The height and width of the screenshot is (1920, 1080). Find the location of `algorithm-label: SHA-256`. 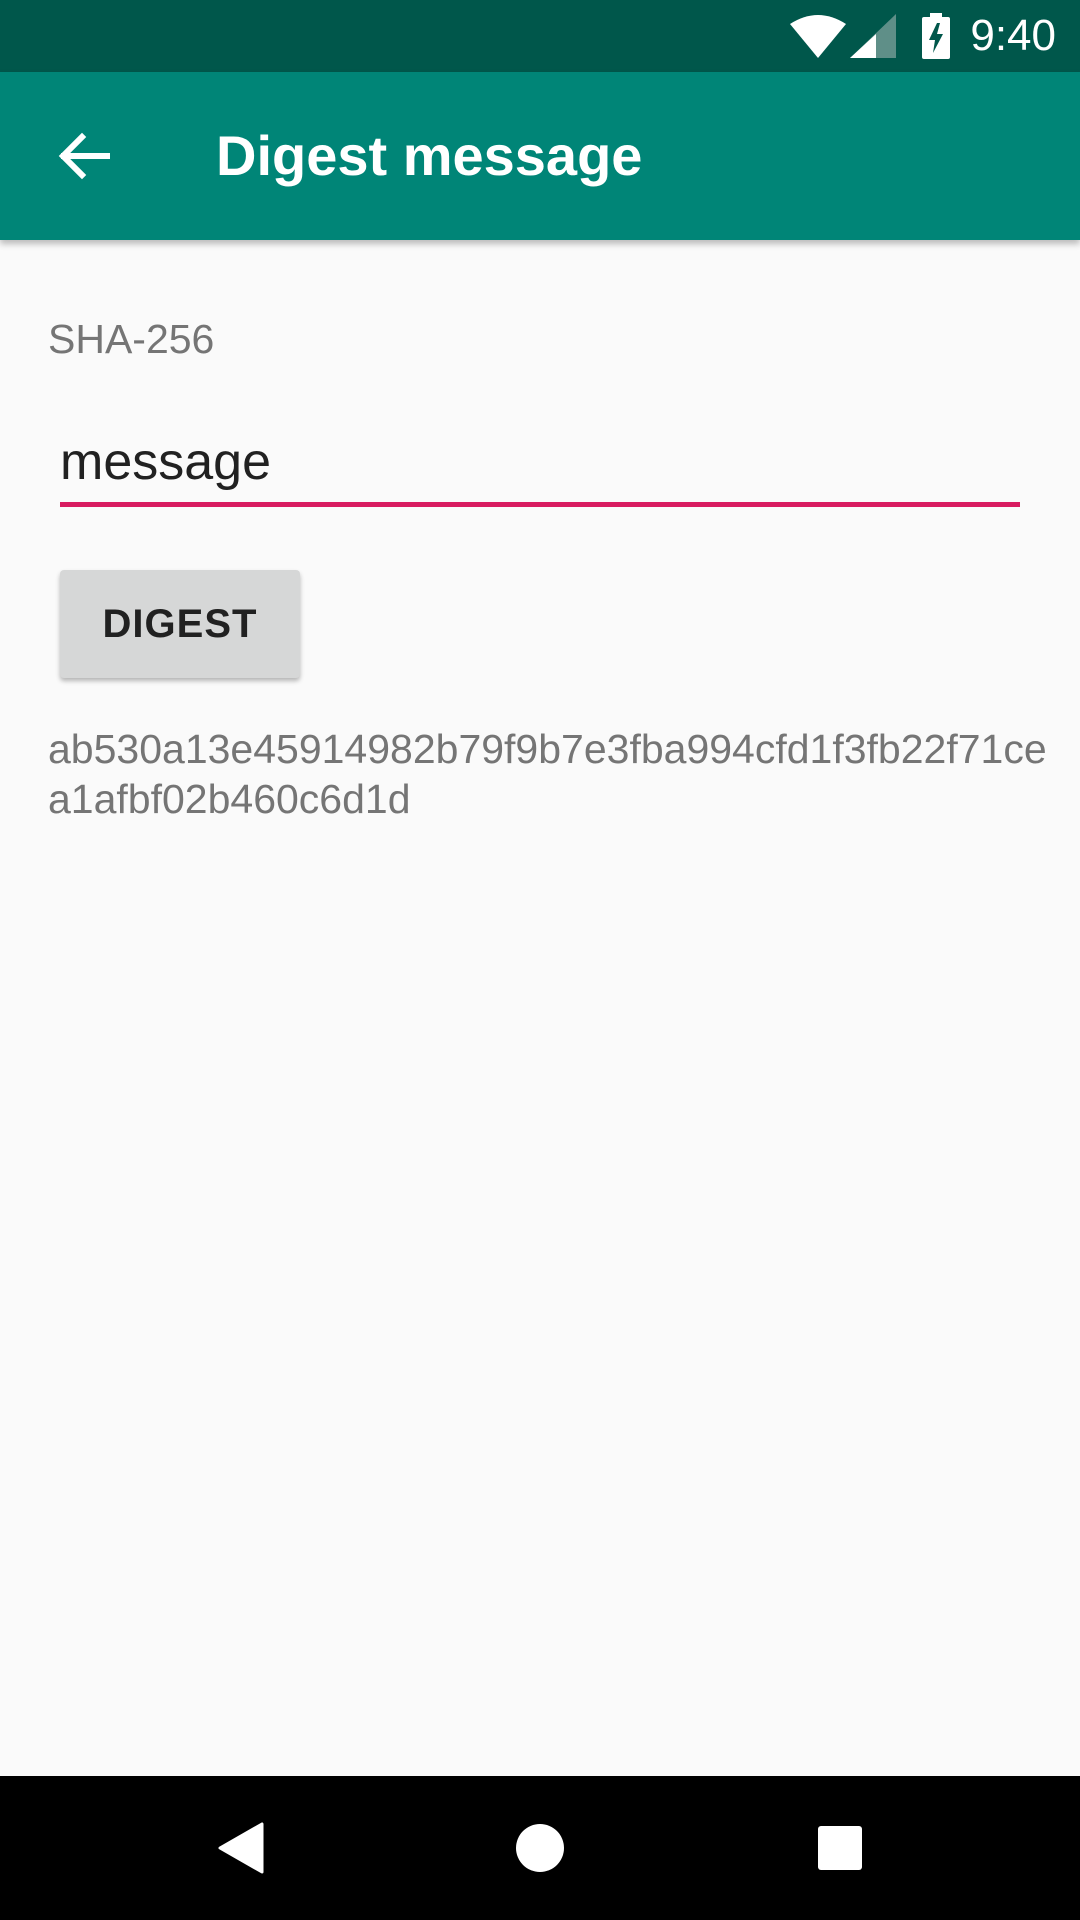

algorithm-label: SHA-256 is located at coordinates (131, 339).